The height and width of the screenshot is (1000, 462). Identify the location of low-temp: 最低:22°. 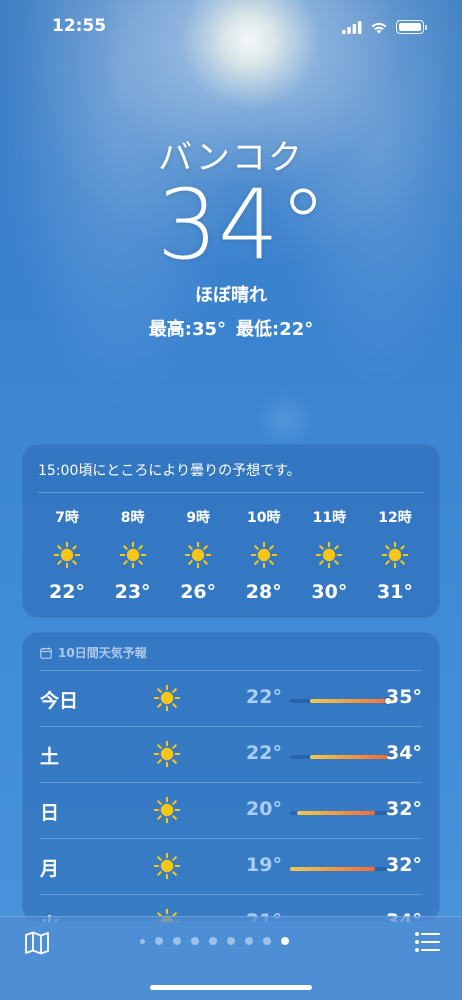
(275, 329).